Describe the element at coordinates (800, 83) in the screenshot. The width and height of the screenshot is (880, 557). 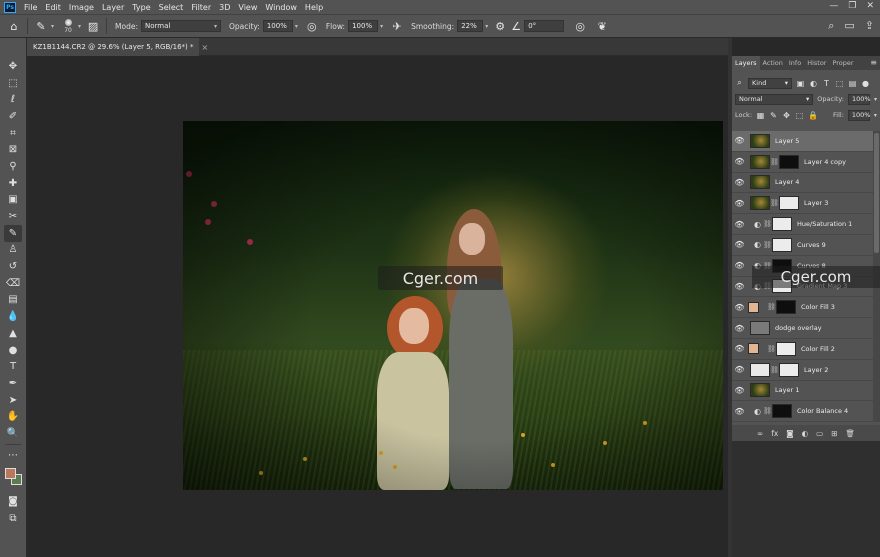
I see `filter-pixel-icon: ▣` at that location.